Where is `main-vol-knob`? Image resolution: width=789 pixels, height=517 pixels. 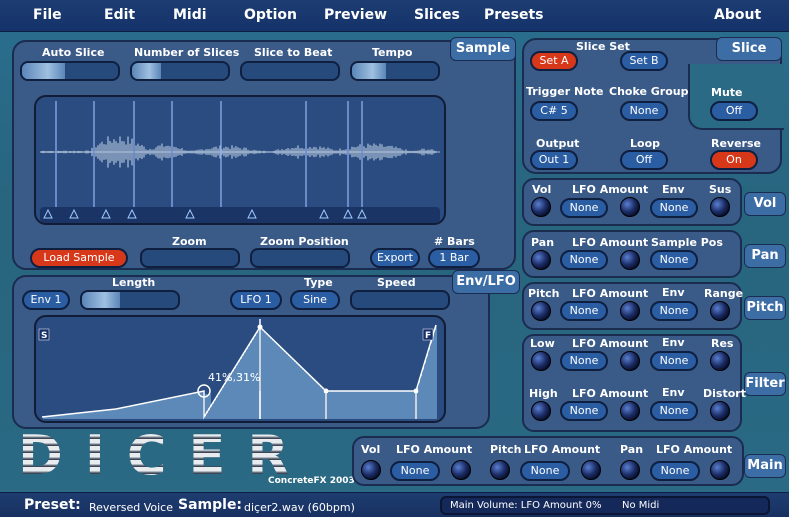
main-vol-knob is located at coordinates (371, 470).